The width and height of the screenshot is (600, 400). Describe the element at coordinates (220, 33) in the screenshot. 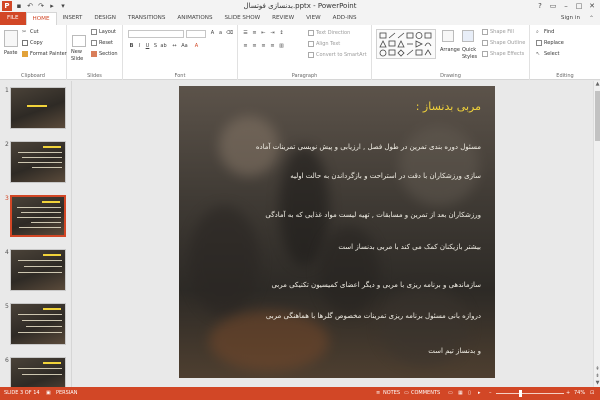

I see `shrink-font-icon: a` at that location.